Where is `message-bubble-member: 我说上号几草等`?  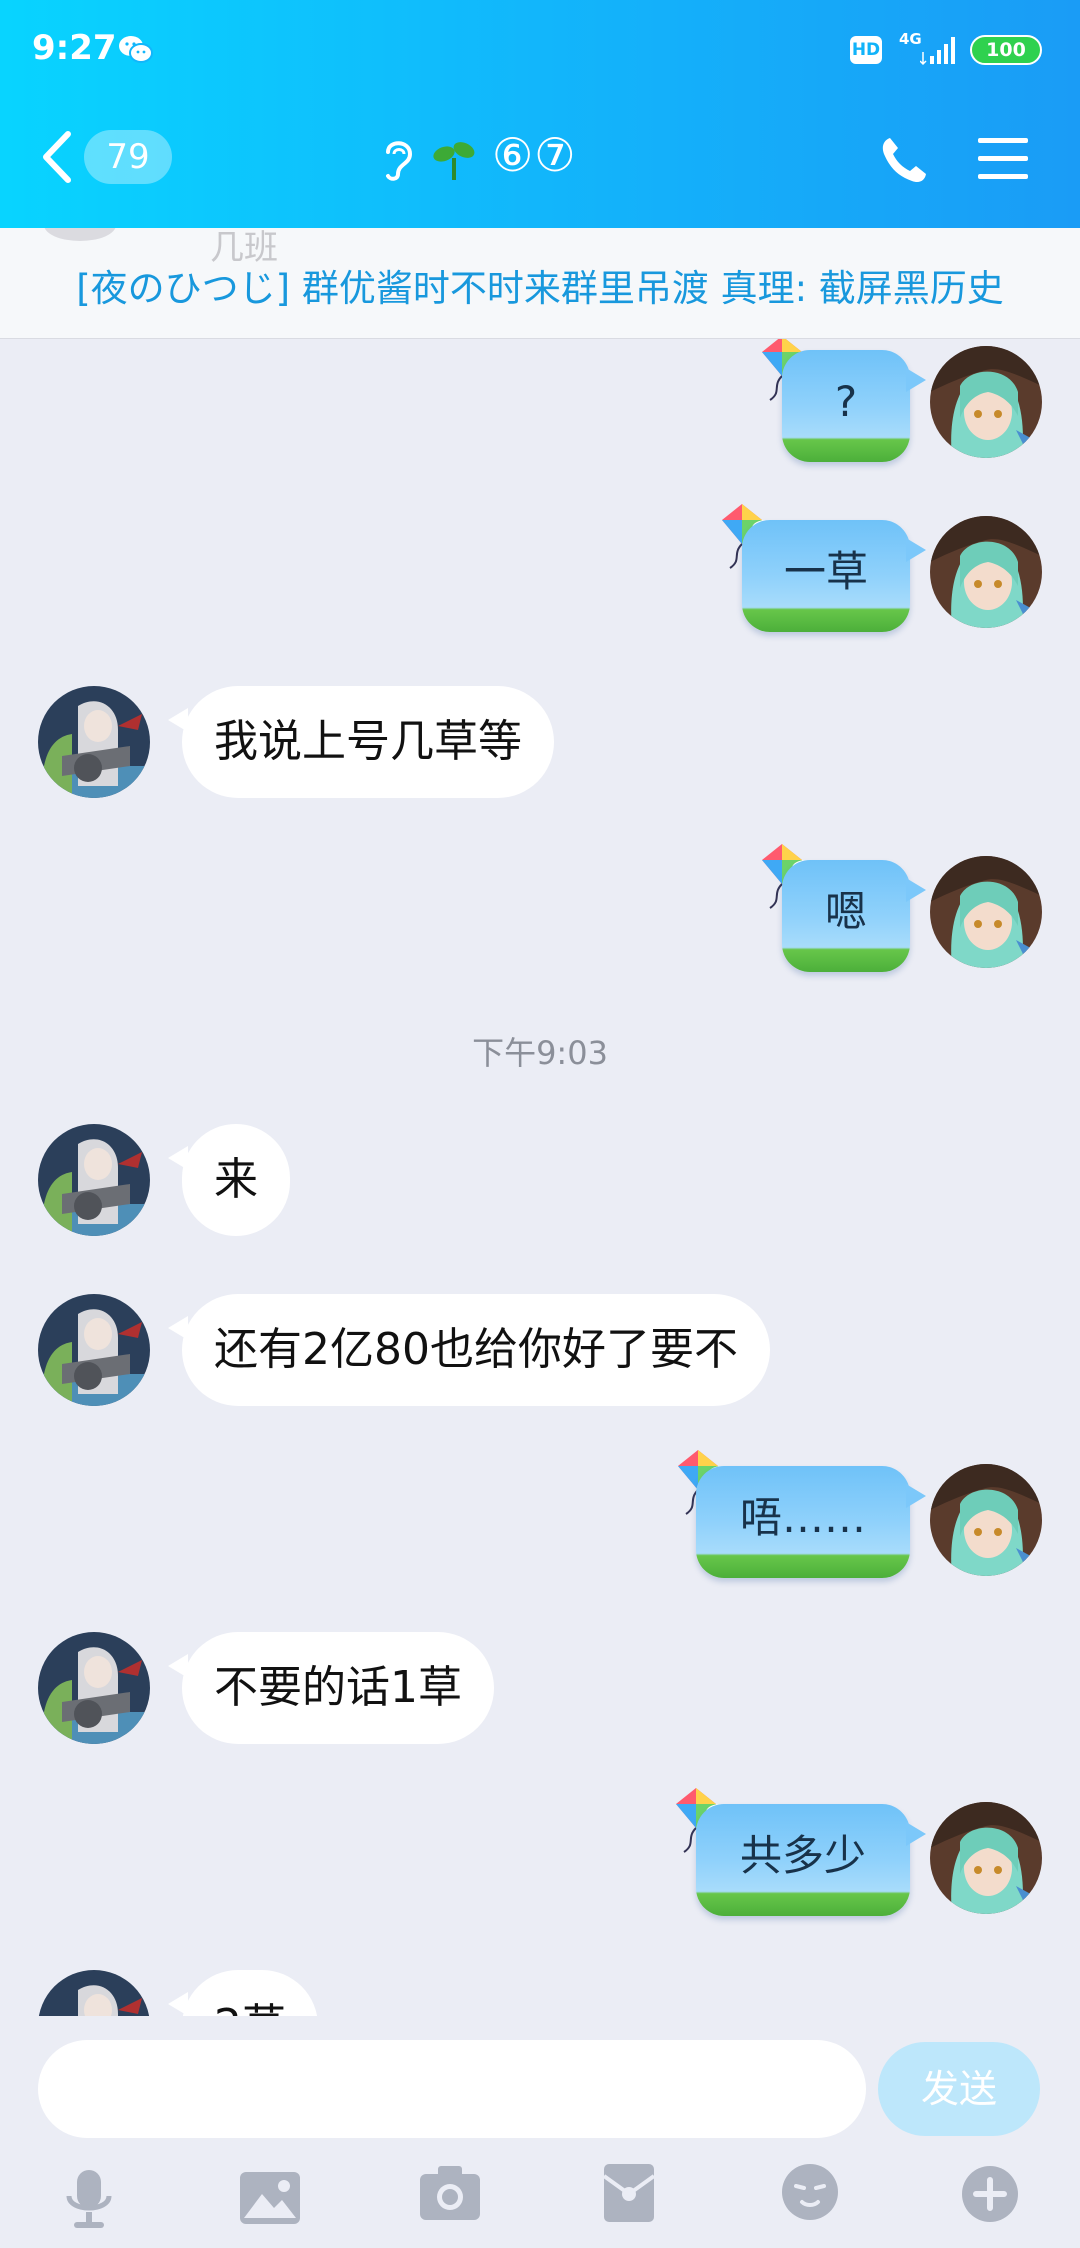 message-bubble-member: 我说上号几草等 is located at coordinates (361, 742).